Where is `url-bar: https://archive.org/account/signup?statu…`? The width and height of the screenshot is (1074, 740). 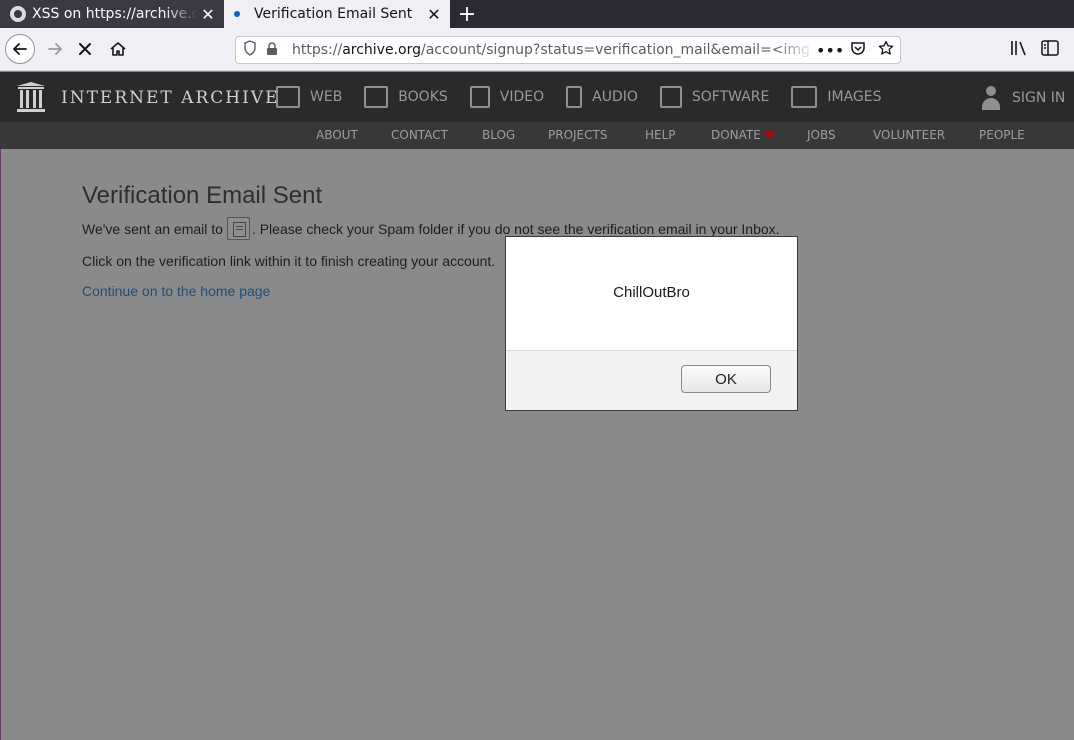 url-bar: https://archive.org/account/signup?statu… is located at coordinates (568, 50).